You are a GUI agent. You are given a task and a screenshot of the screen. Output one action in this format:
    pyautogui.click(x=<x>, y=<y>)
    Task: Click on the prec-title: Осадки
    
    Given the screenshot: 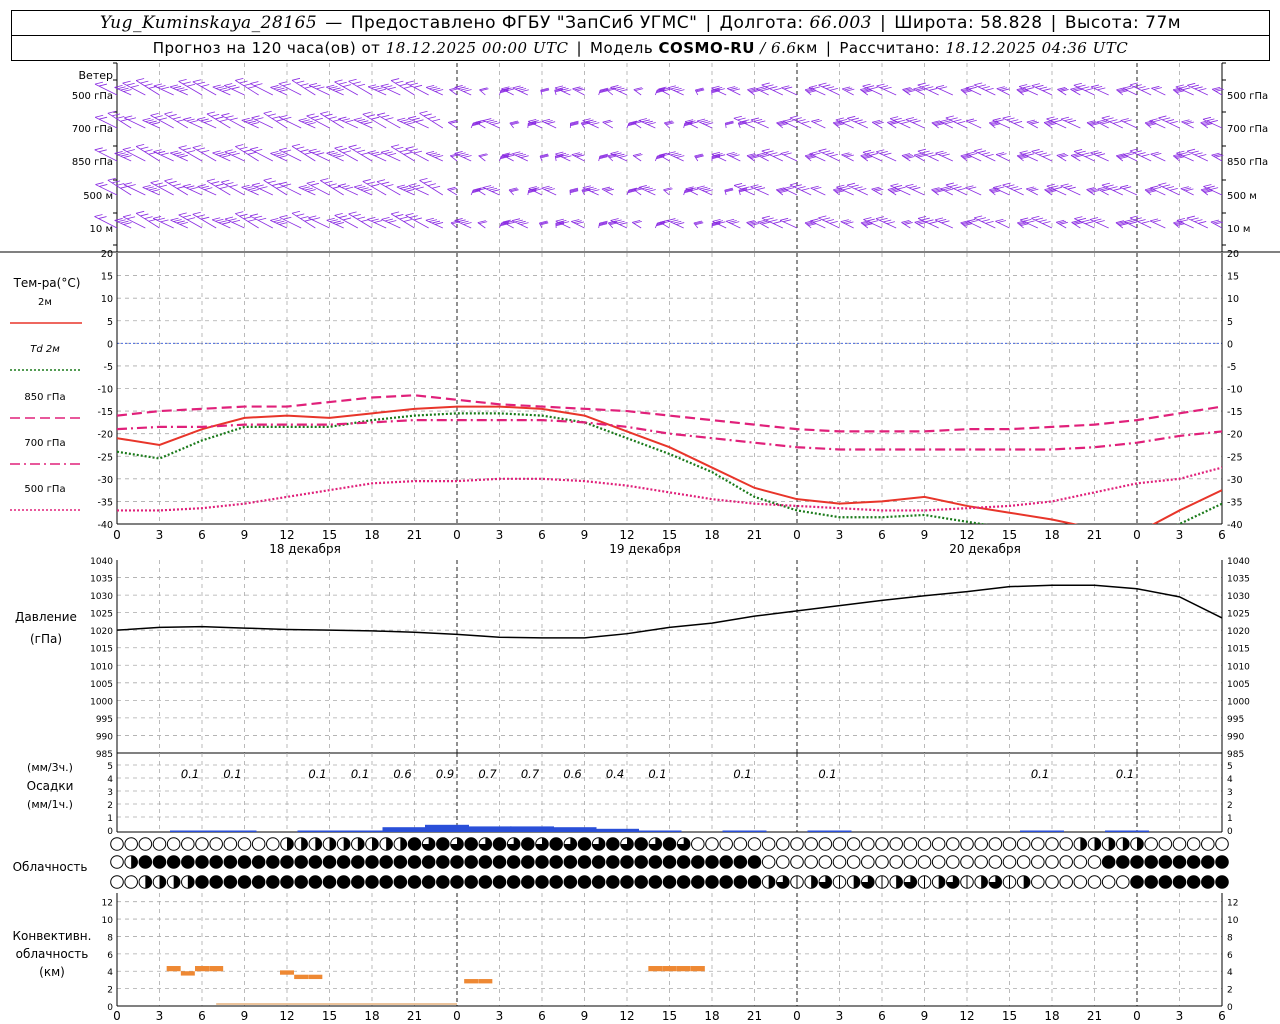 What is the action you would take?
    pyautogui.click(x=50, y=786)
    